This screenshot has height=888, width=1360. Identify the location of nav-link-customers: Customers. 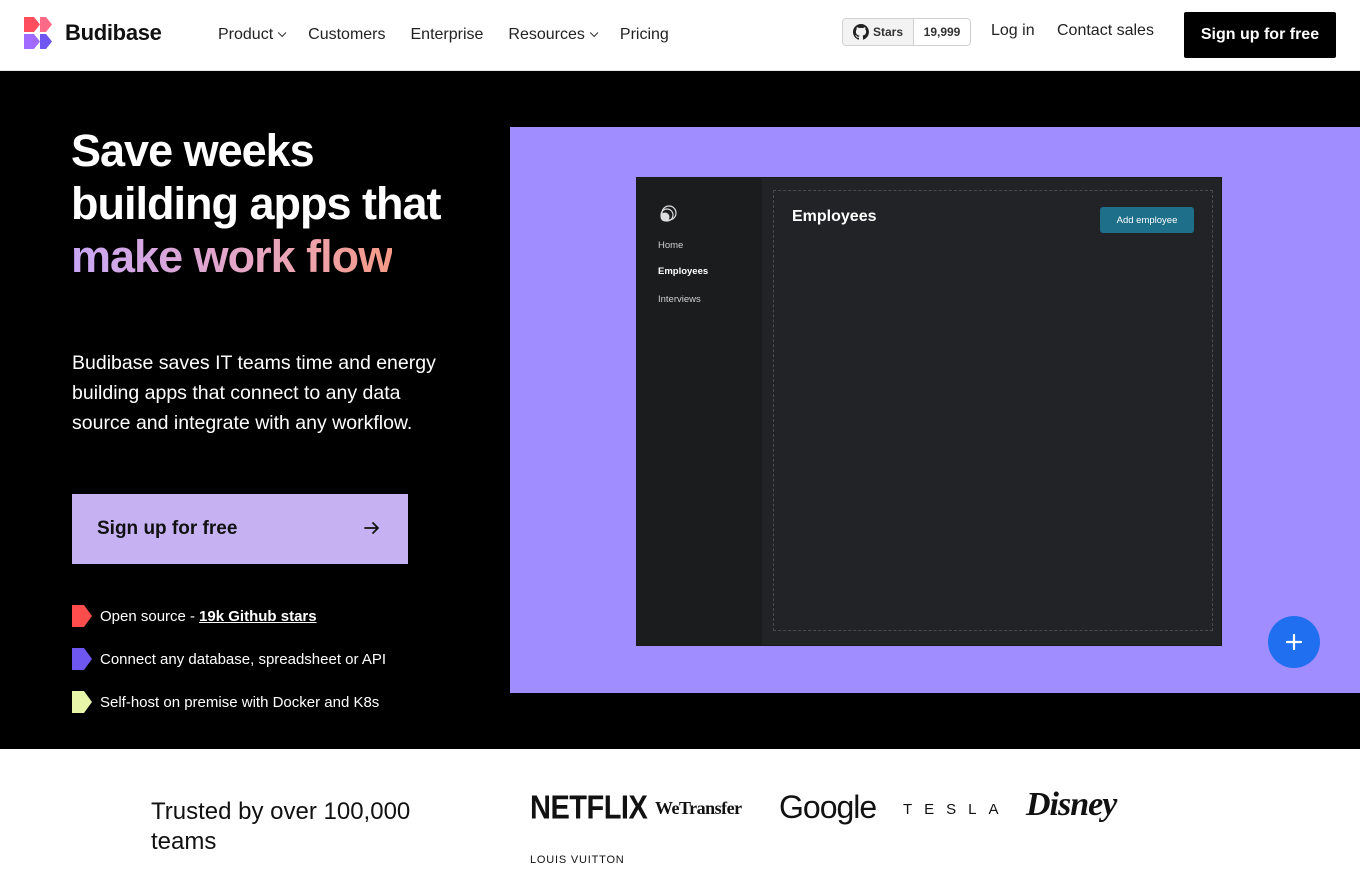
(346, 35).